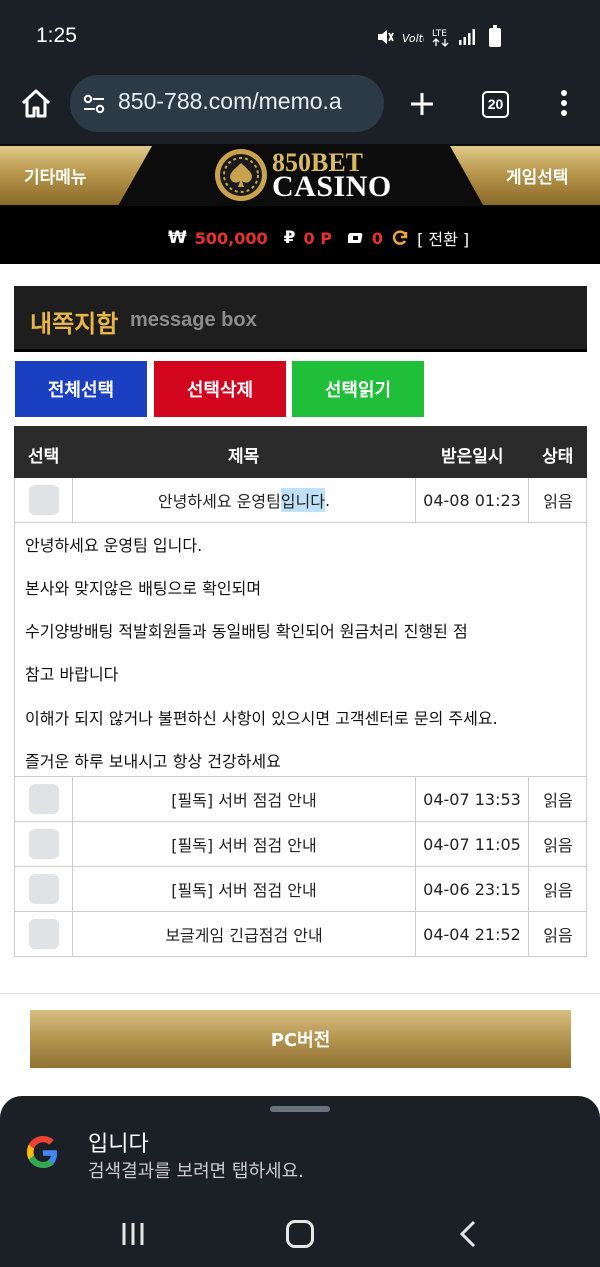  What do you see at coordinates (72, 674) in the screenshot?
I see `message-line: 참고 바랍니다` at bounding box center [72, 674].